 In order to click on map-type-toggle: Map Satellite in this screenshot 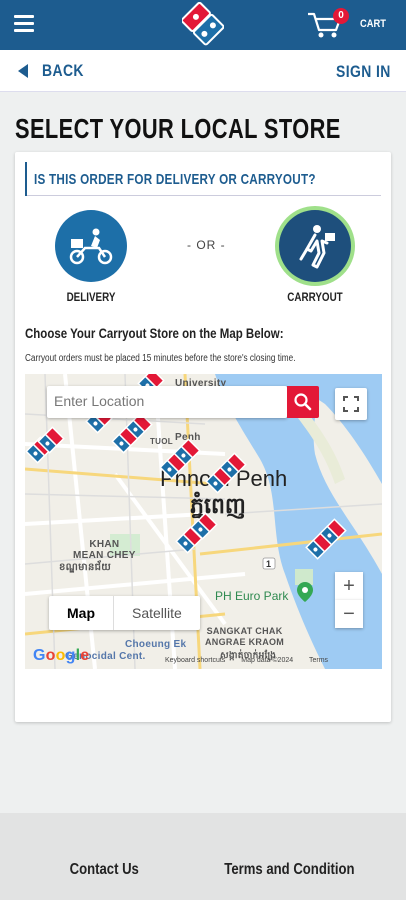, I will do `click(124, 613)`.